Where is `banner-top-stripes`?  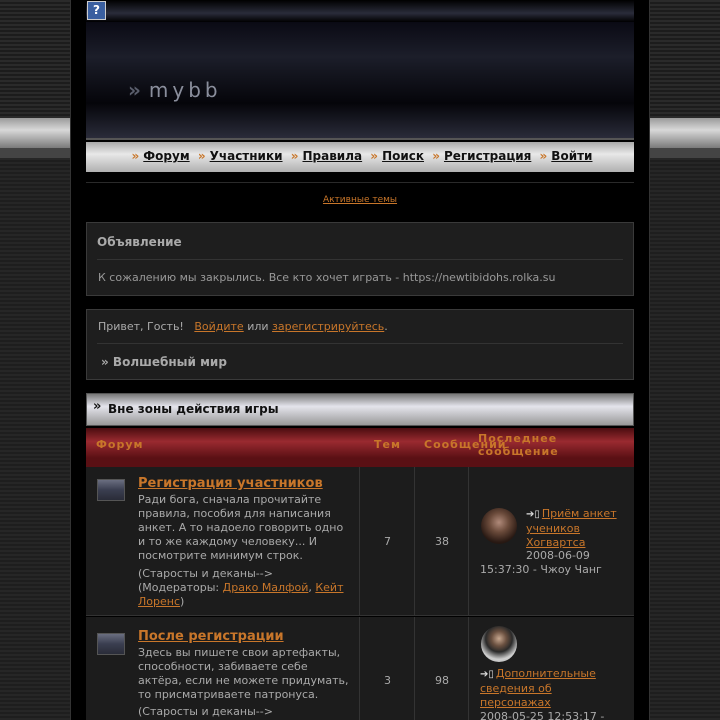 banner-top-stripes is located at coordinates (360, 11).